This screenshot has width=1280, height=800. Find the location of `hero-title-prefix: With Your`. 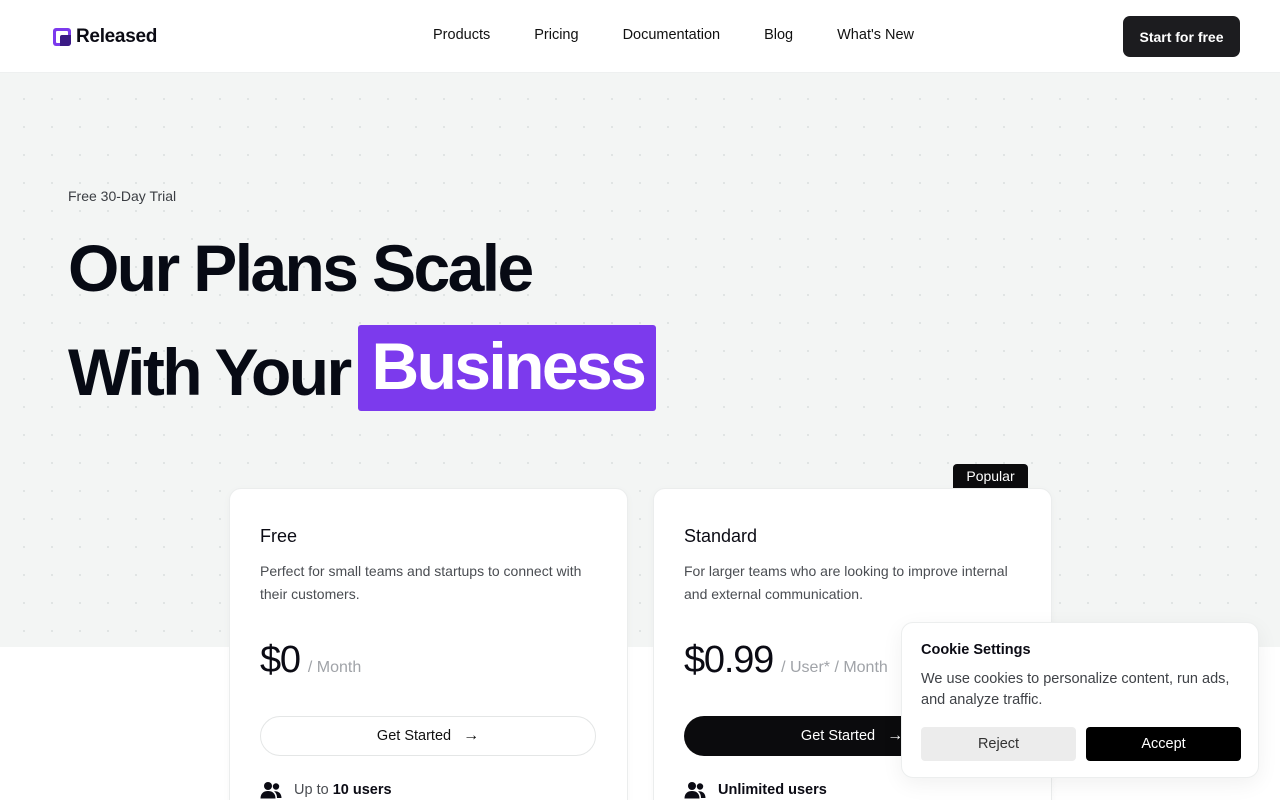

hero-title-prefix: With Your is located at coordinates (210, 372).